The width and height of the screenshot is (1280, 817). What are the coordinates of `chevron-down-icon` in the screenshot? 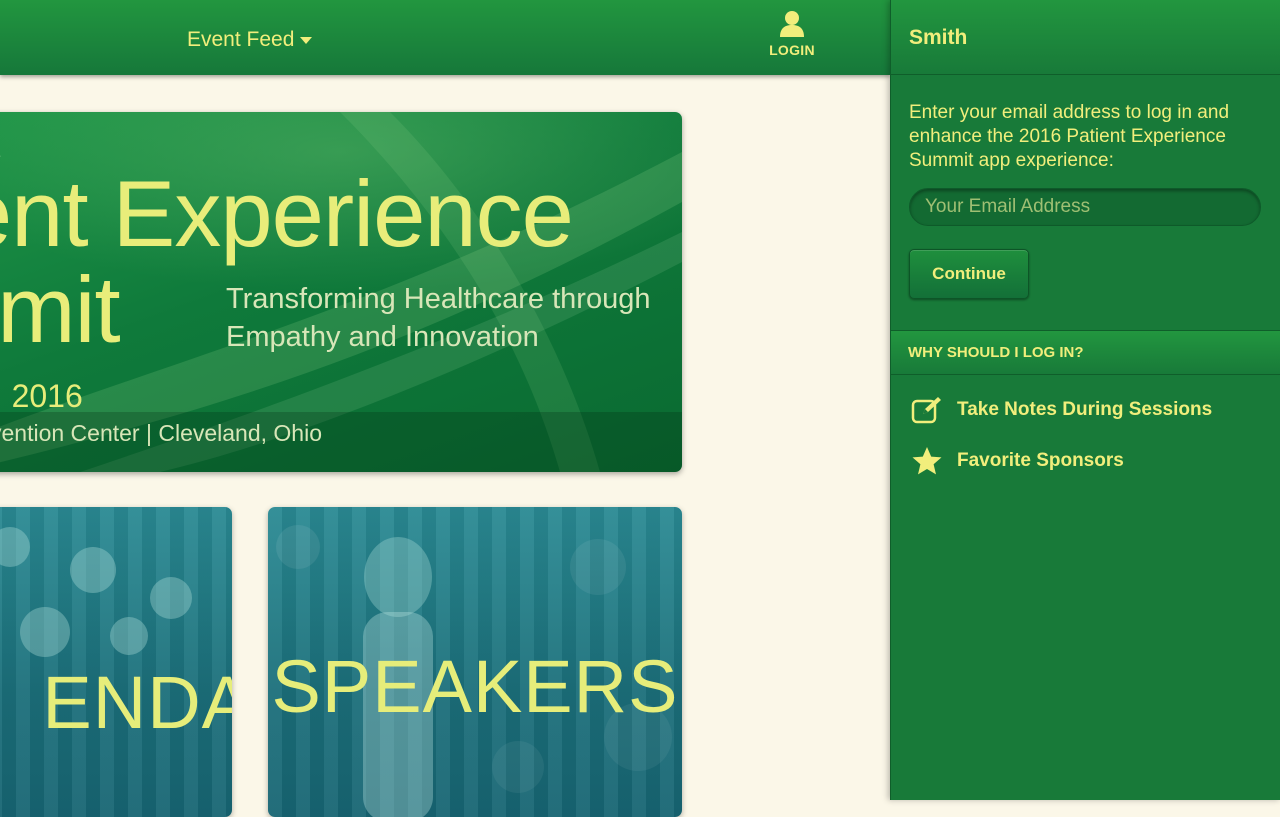 It's located at (306, 40).